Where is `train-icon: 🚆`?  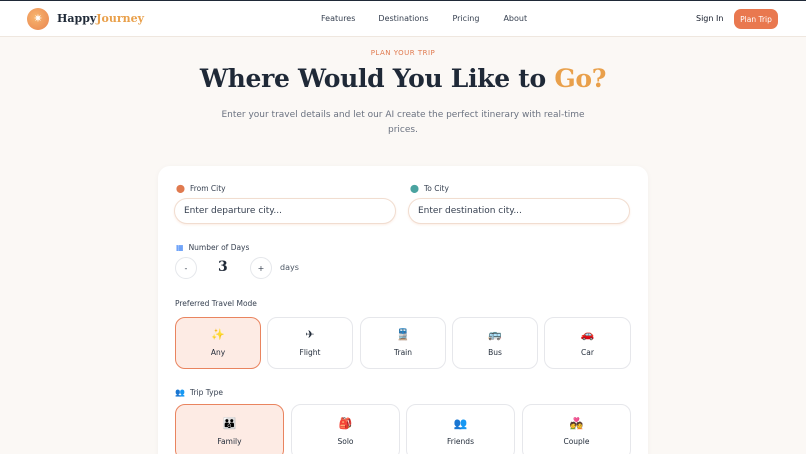
train-icon: 🚆 is located at coordinates (403, 334).